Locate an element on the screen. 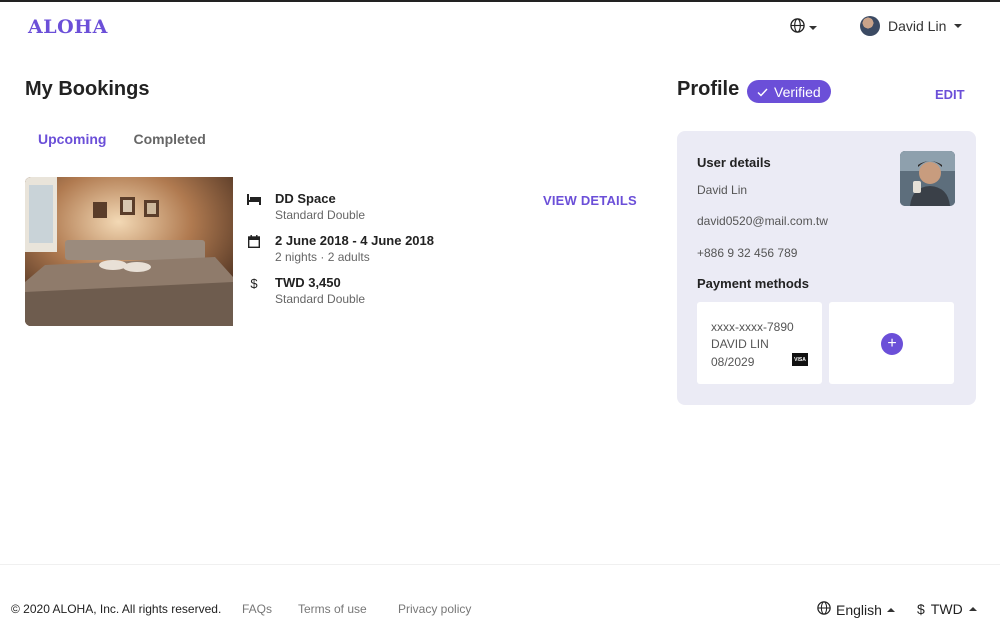 Image resolution: width=1000 pixels, height=625 pixels. user-details-heading: User details is located at coordinates (734, 162).